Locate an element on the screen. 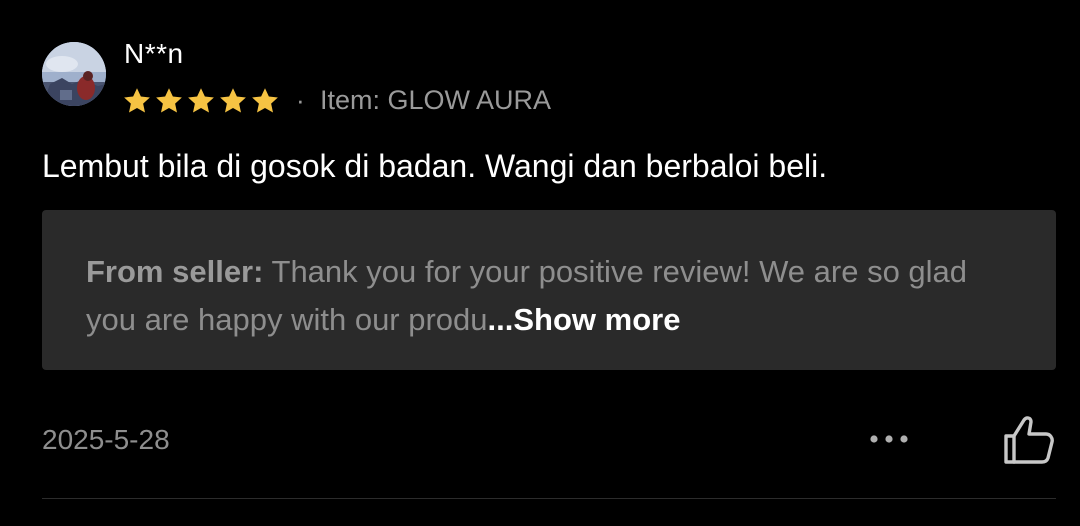 The image size is (1080, 526). item-variant-label: Item: GLOW AURA is located at coordinates (436, 100).